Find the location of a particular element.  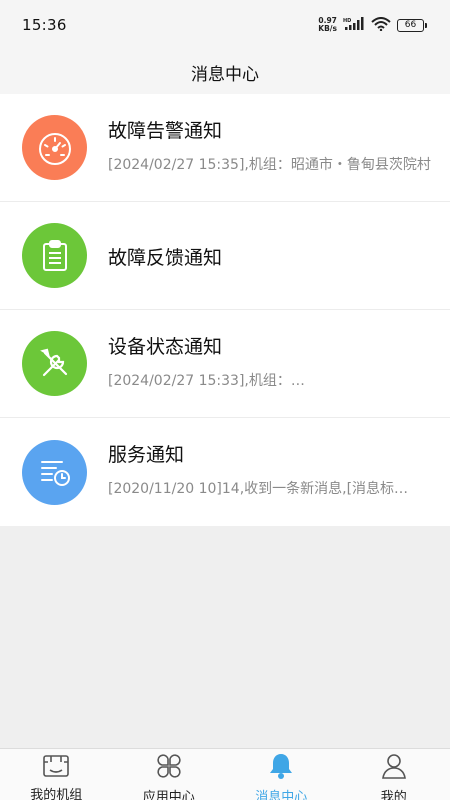

status-icons: 0.97 KB/s HD 66 is located at coordinates (372, 25).